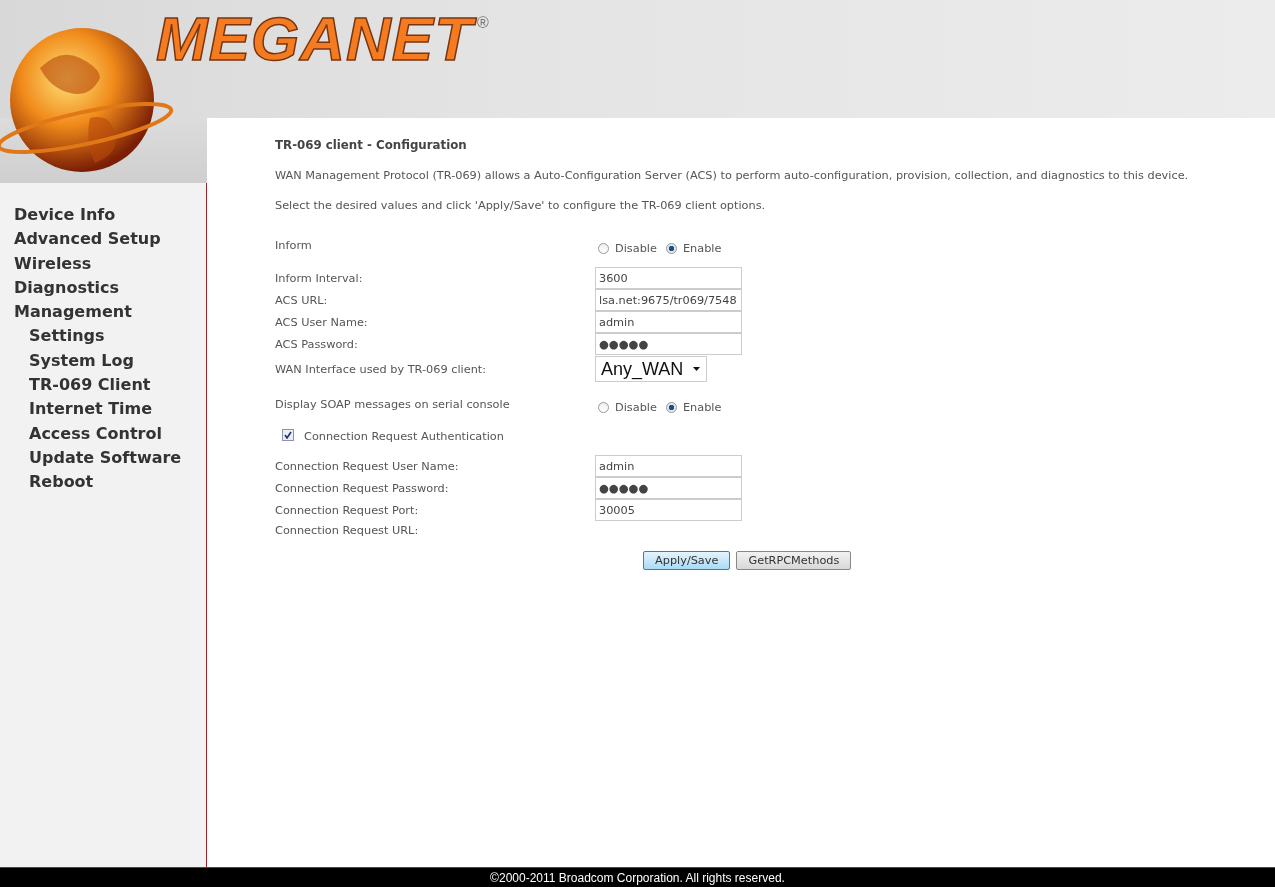 The image size is (1275, 887). Describe the element at coordinates (347, 530) in the screenshot. I see `field-label: Connection Request URL:` at that location.